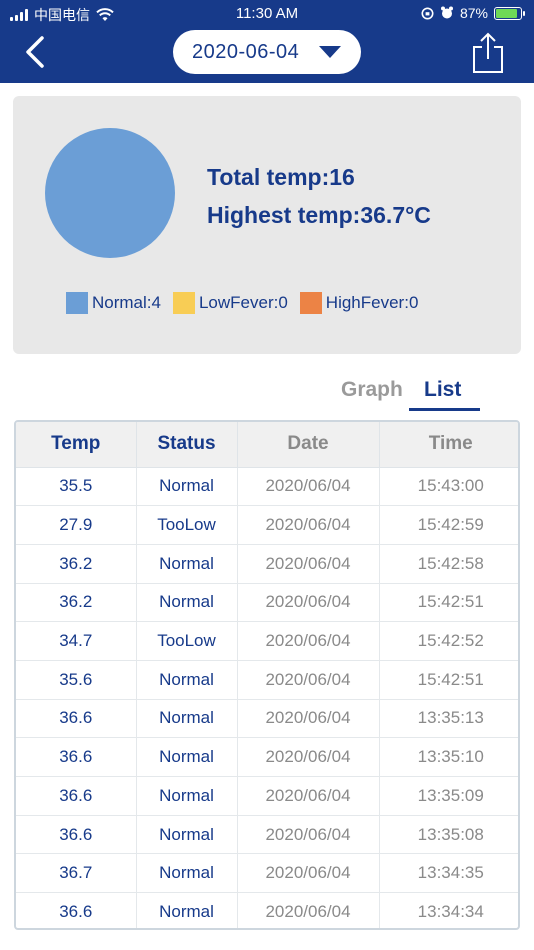  I want to click on alarm-icon, so click(446, 12).